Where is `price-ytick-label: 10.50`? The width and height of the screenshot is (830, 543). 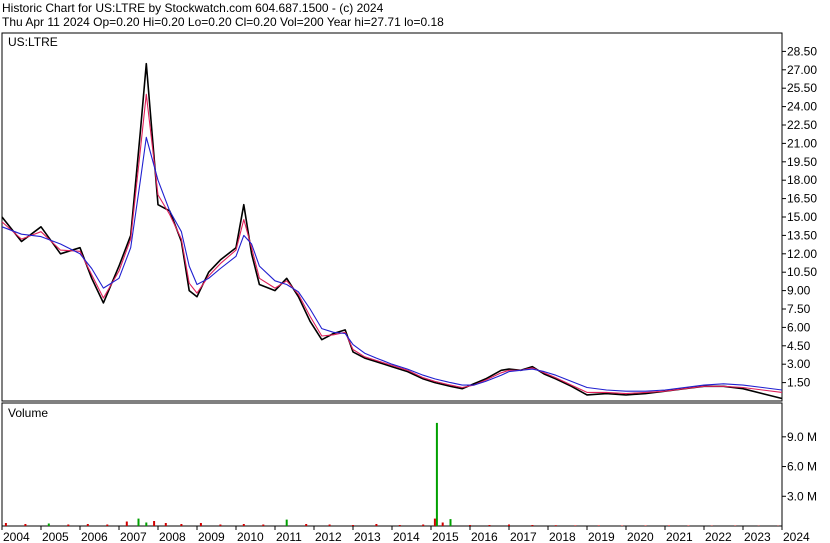 price-ytick-label: 10.50 is located at coordinates (802, 272).